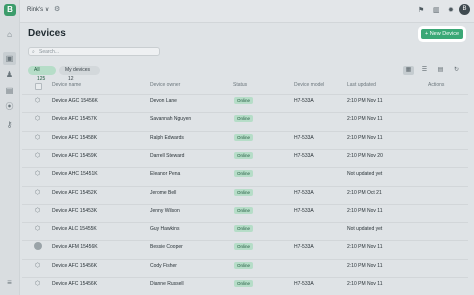  What do you see at coordinates (421, 10) in the screenshot?
I see `flag-icon: ⚑` at bounding box center [421, 10].